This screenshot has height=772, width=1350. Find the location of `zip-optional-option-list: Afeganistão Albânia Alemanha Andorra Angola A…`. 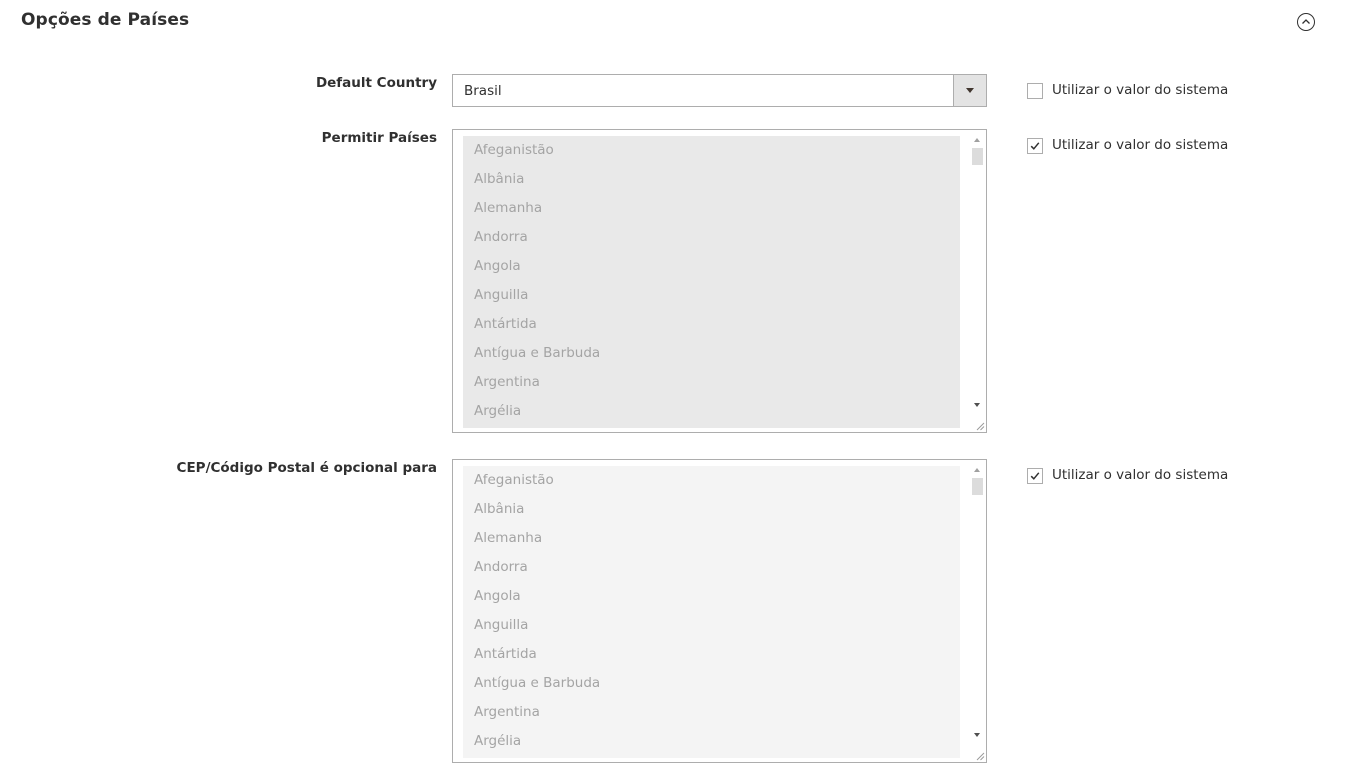

zip-optional-option-list: Afeganistão Albânia Alemanha Andorra Angola A… is located at coordinates (711, 612).